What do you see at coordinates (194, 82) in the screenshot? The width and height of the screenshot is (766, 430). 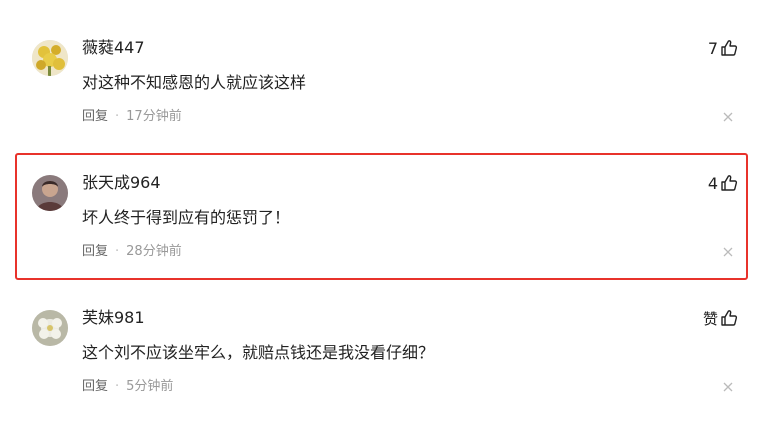 I see `comment-text: 对这种不知感恩的人就应该这样` at bounding box center [194, 82].